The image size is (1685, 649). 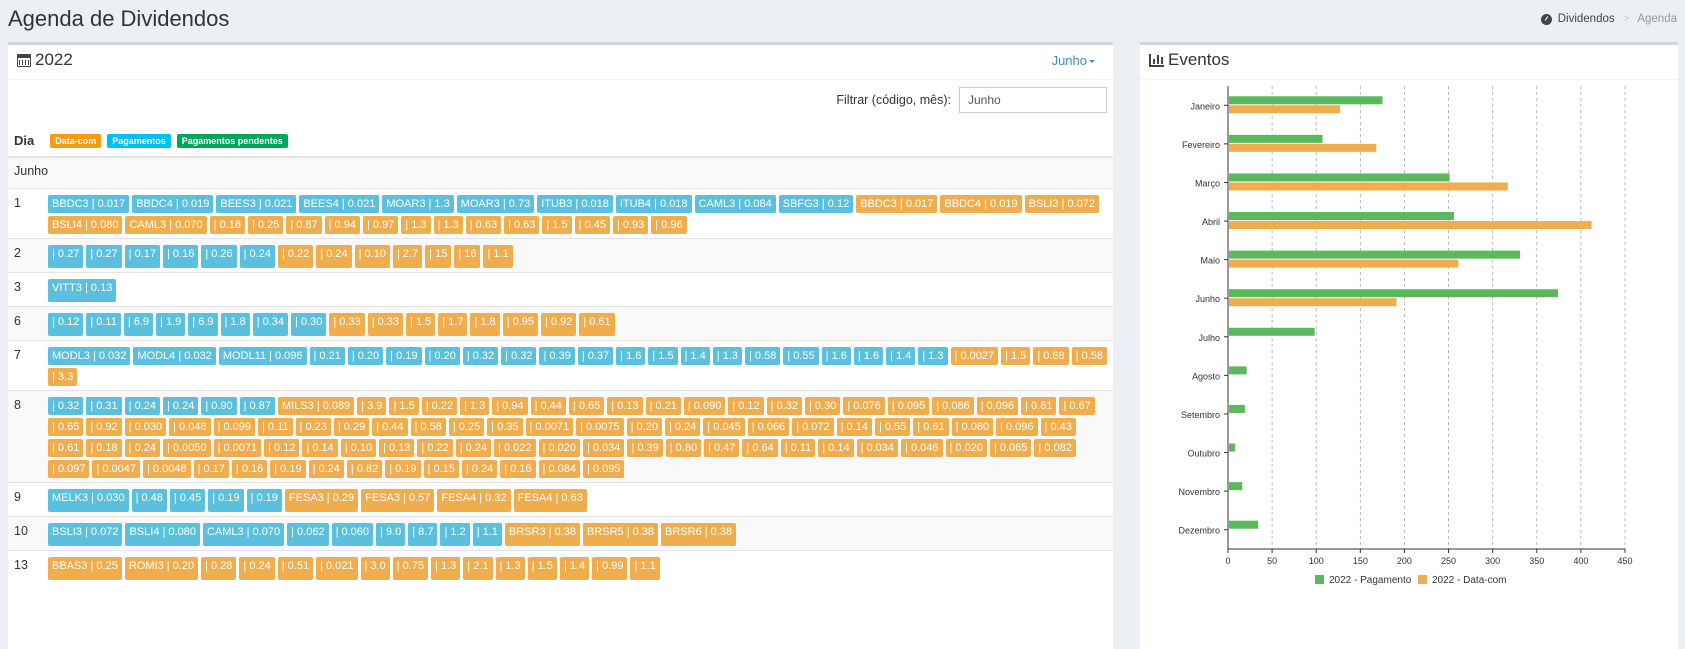 I want to click on datacom-tag: | 0.021, so click(x=337, y=568).